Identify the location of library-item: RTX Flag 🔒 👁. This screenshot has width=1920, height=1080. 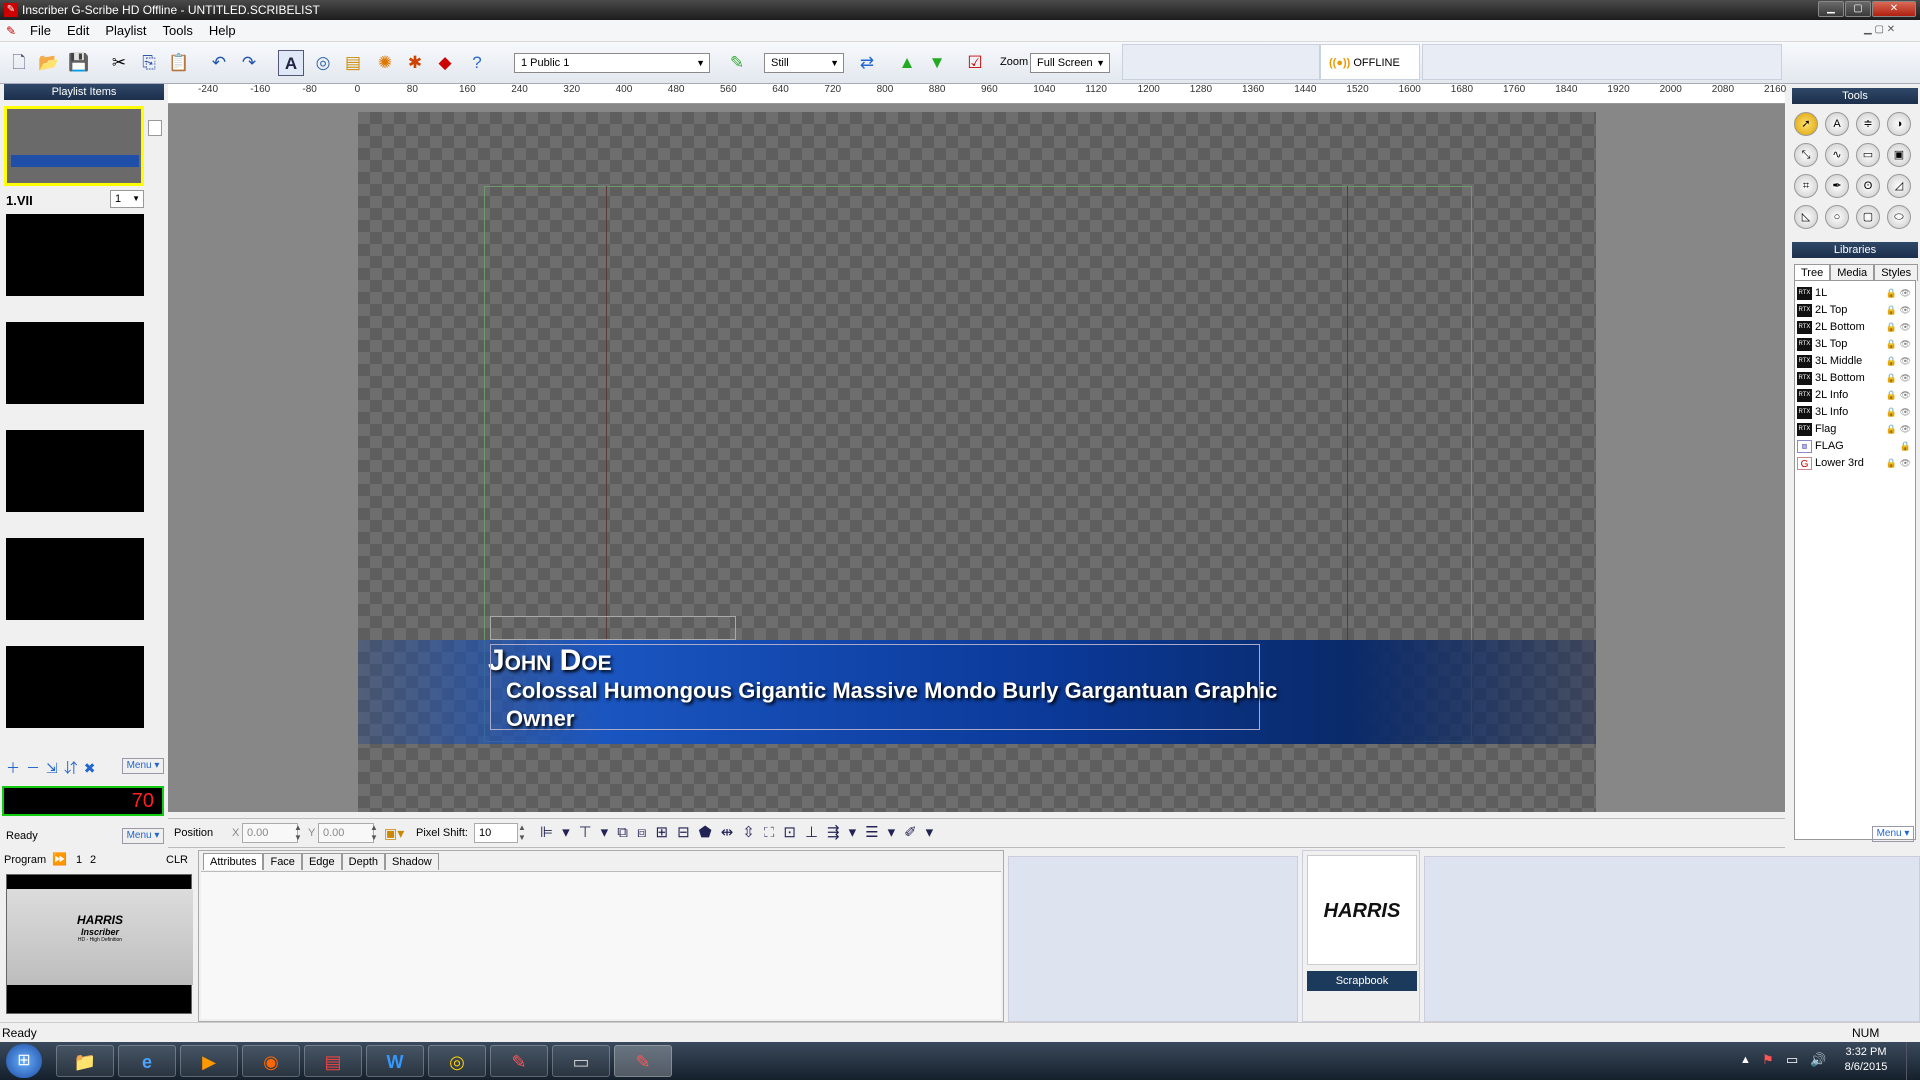
(1855, 429).